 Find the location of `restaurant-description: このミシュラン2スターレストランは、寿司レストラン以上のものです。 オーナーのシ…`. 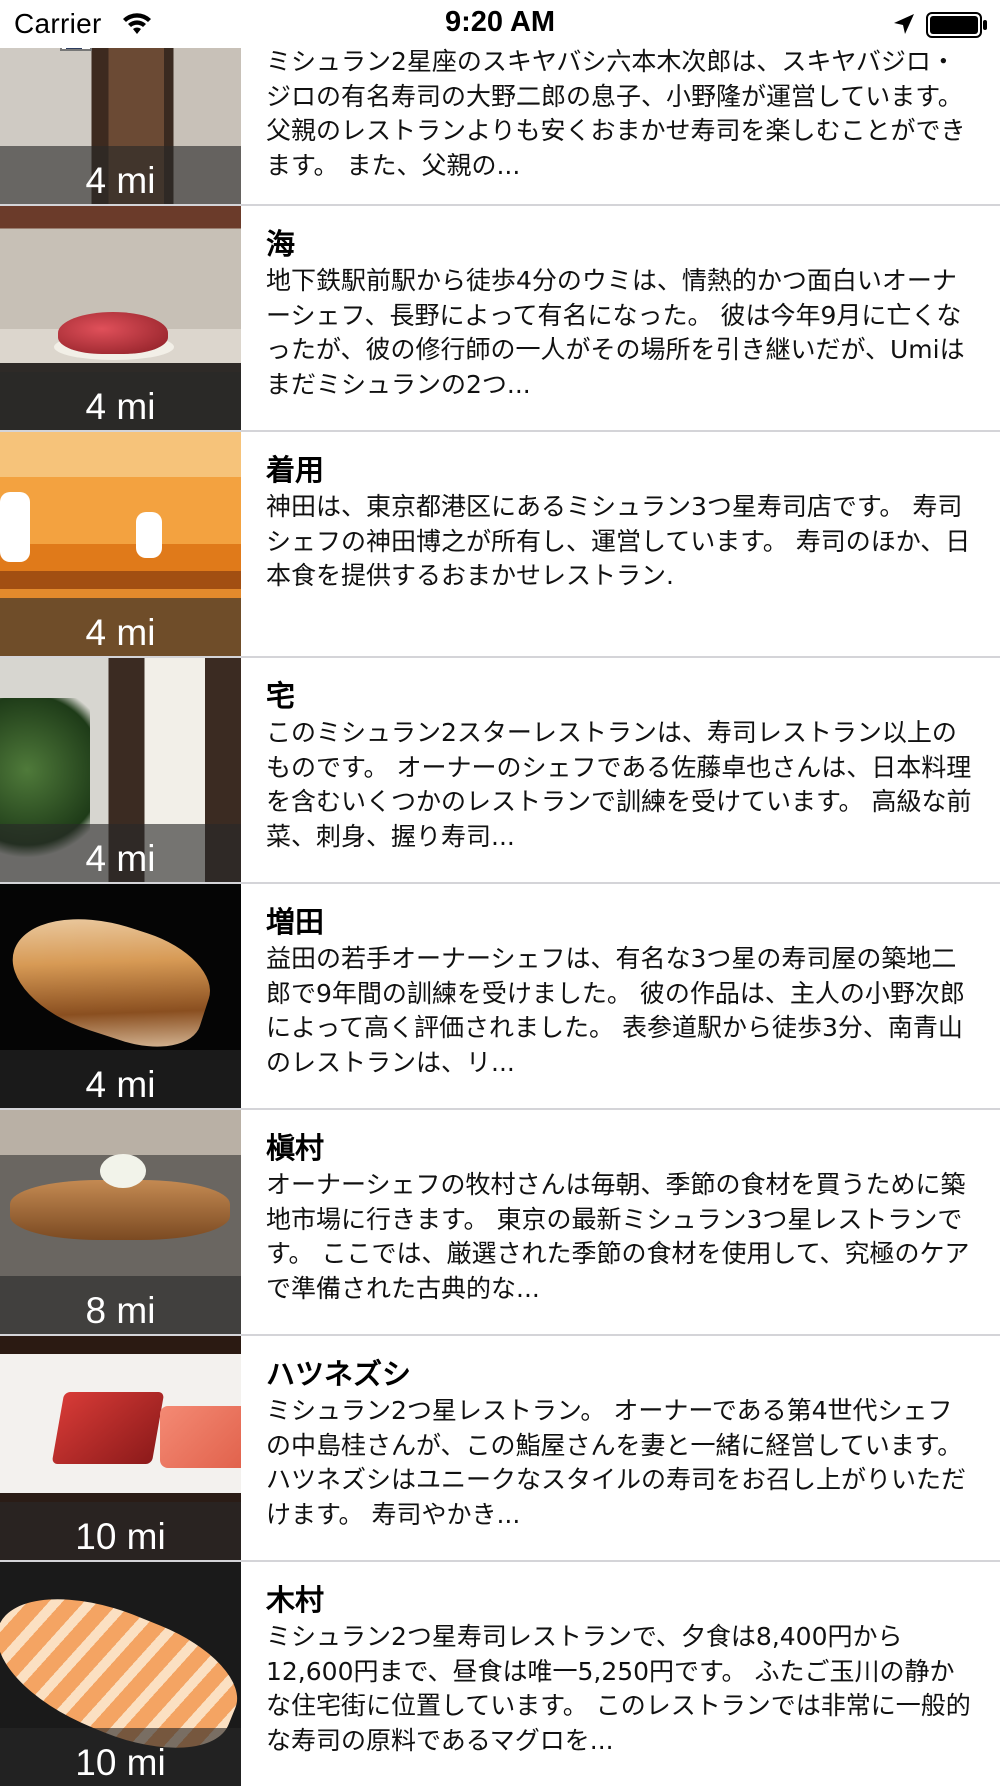

restaurant-description: このミシュラン2スターレストランは、寿司レストラン以上のものです。 オーナーのシ… is located at coordinates (619, 784).